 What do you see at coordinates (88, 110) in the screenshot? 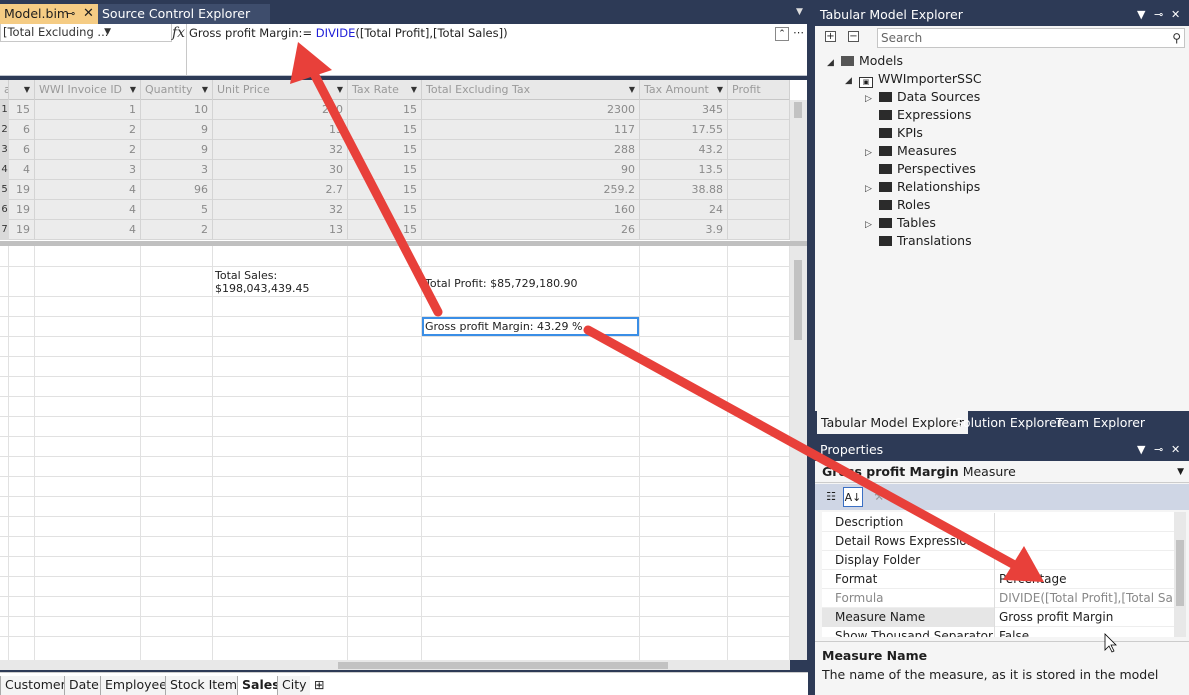
I see `table-cell: 1` at bounding box center [88, 110].